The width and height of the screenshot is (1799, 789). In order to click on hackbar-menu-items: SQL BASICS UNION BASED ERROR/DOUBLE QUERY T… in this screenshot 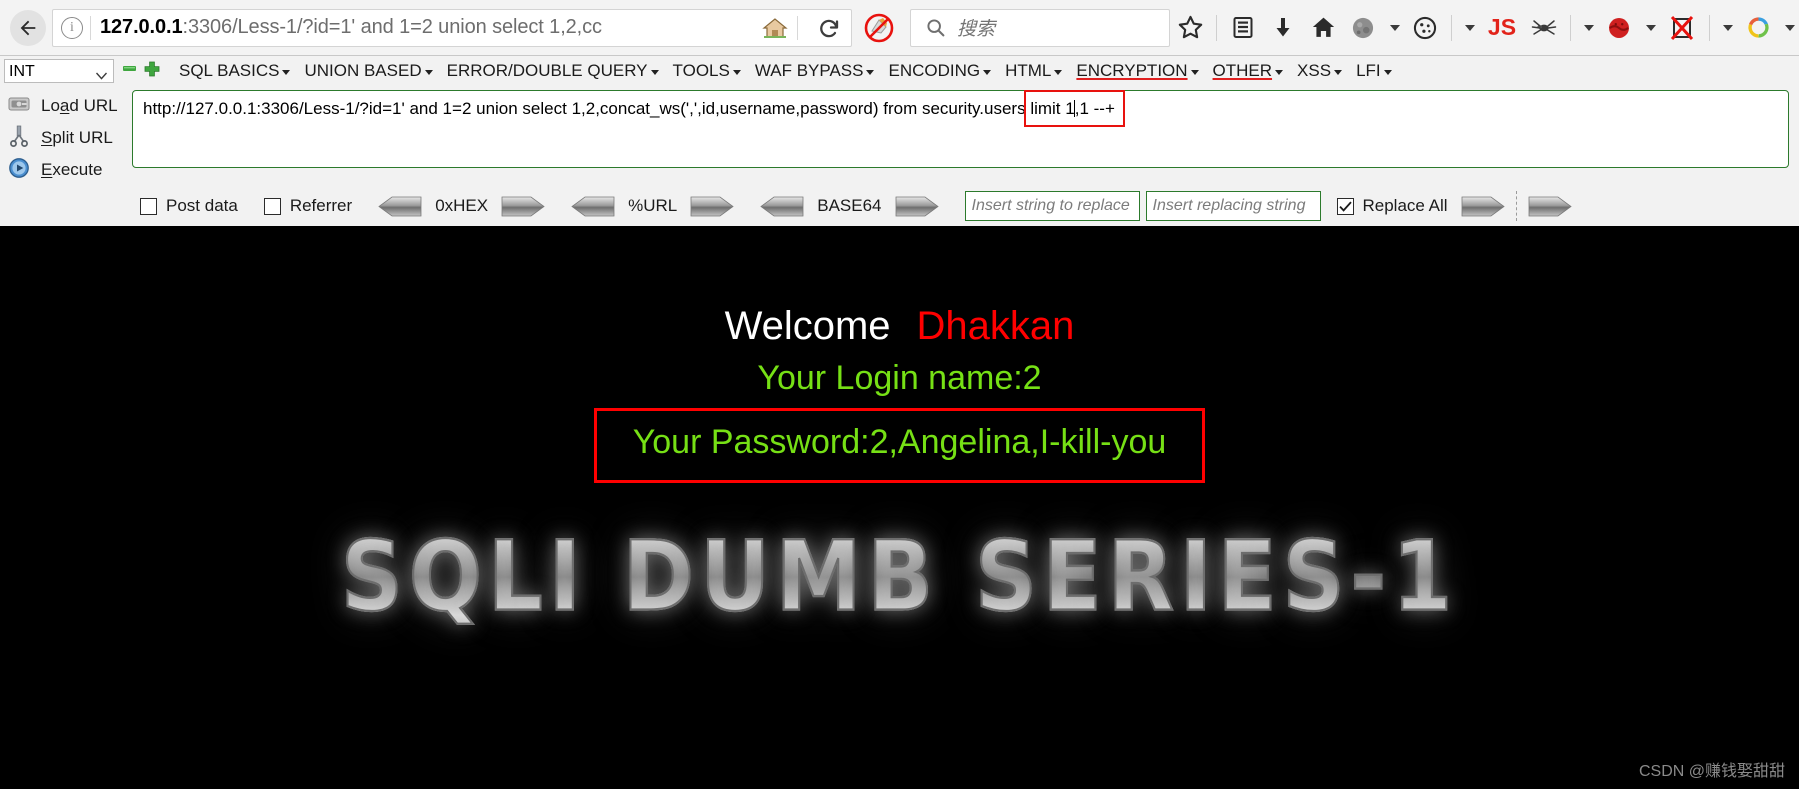, I will do `click(785, 71)`.